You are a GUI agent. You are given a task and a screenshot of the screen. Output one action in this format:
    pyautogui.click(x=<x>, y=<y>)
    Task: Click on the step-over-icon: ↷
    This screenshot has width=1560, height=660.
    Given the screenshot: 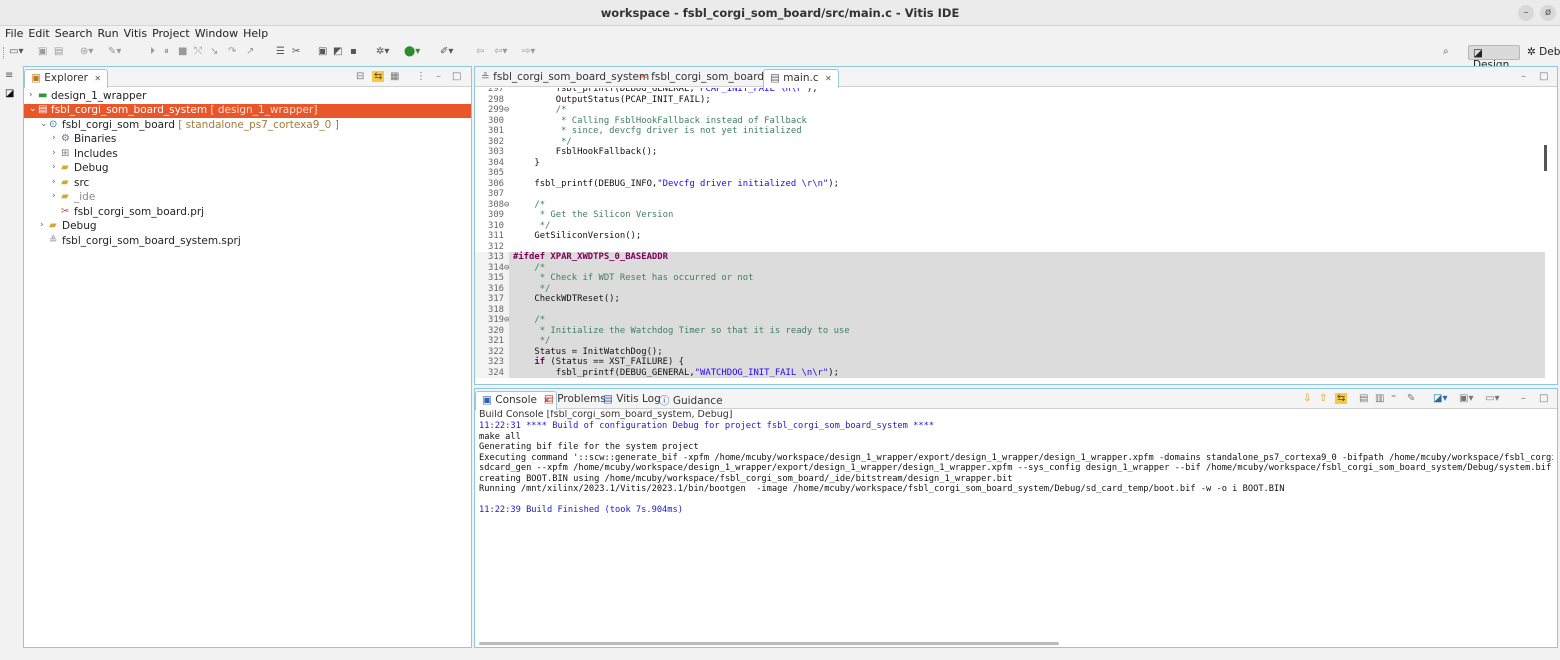 What is the action you would take?
    pyautogui.click(x=232, y=51)
    